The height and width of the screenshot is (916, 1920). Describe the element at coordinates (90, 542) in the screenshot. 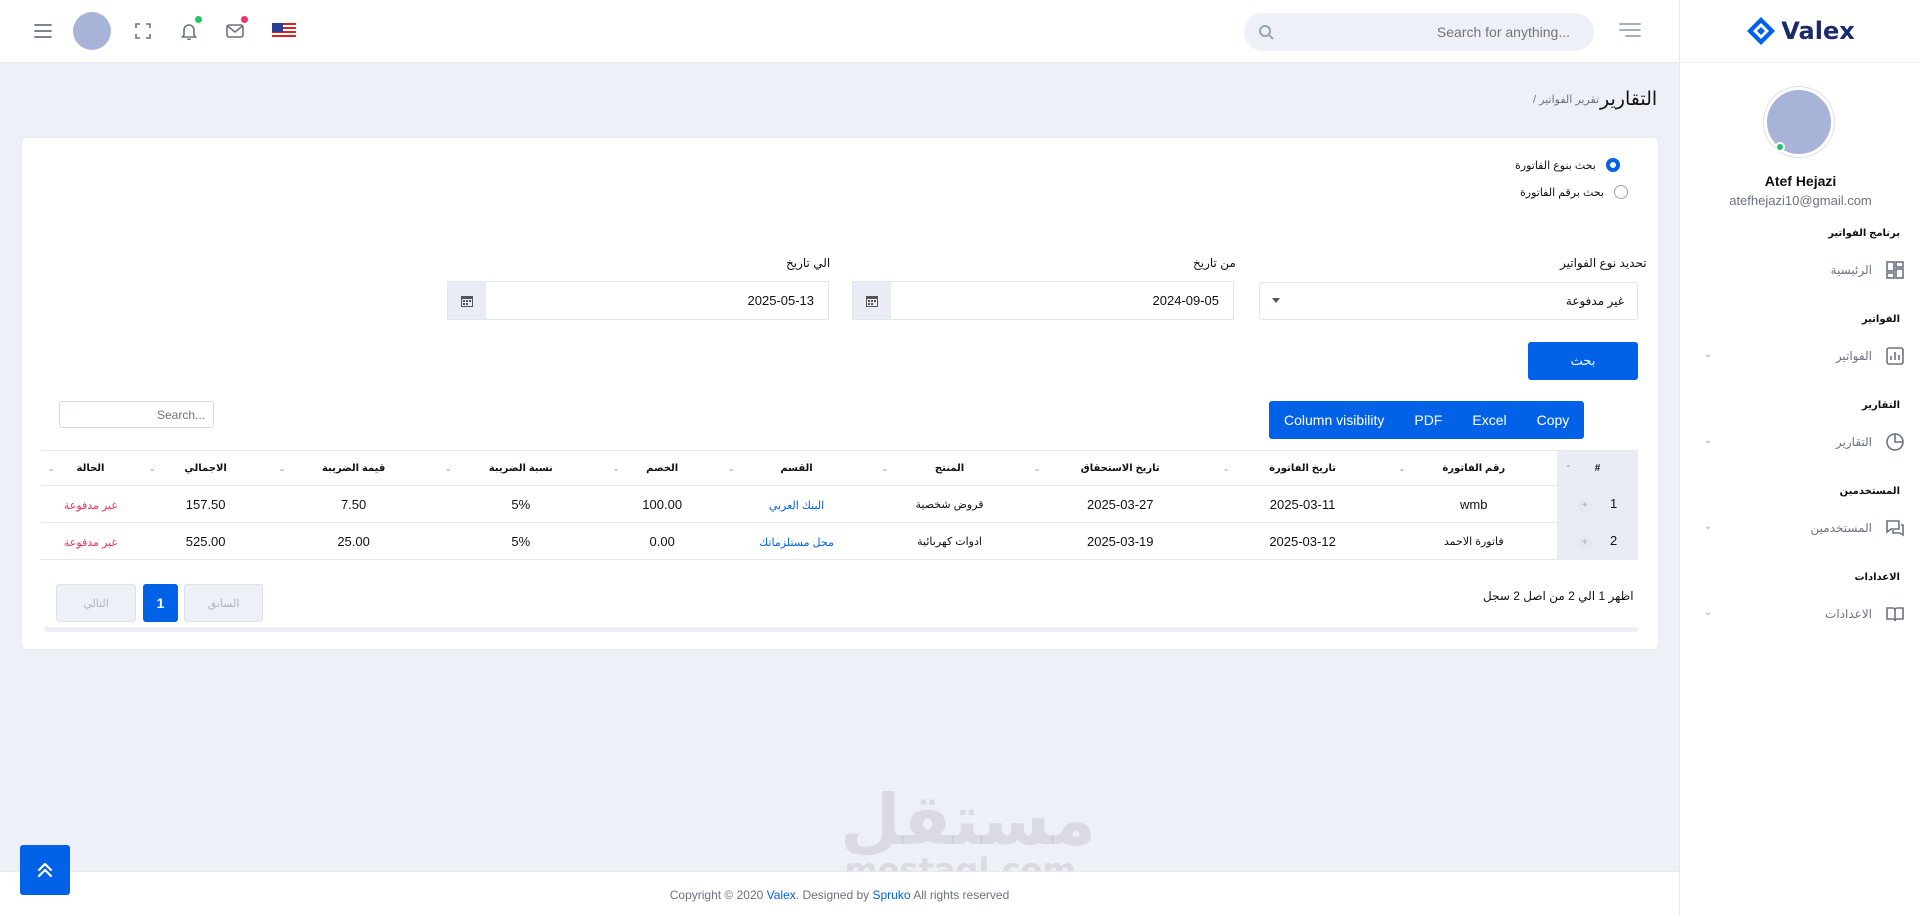

I see `status-badge: غير مدفوعة` at that location.